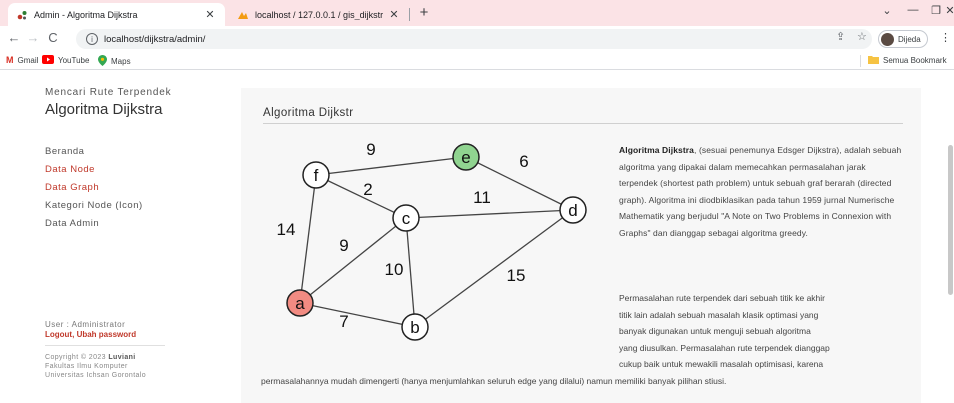  Describe the element at coordinates (950, 220) in the screenshot. I see `page-scrollbar` at that location.